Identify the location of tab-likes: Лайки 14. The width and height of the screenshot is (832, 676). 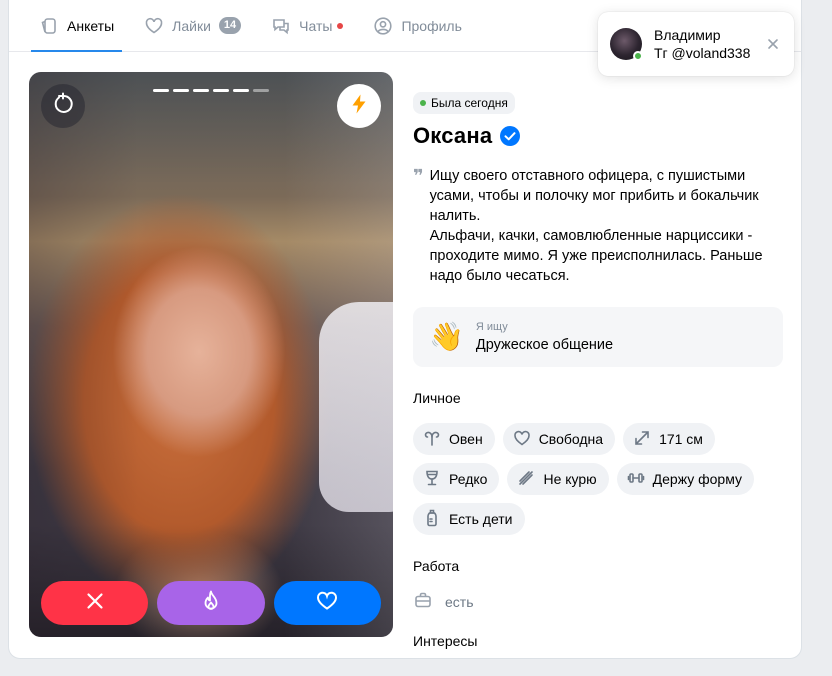
(192, 25).